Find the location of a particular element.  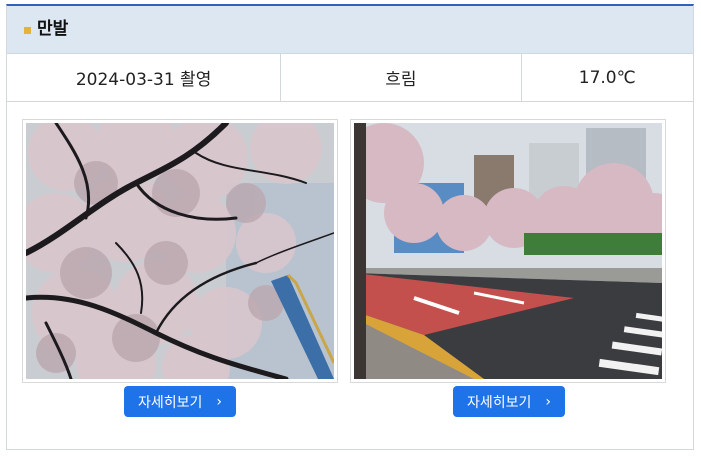

weather-cell: 흐림 is located at coordinates (401, 77).